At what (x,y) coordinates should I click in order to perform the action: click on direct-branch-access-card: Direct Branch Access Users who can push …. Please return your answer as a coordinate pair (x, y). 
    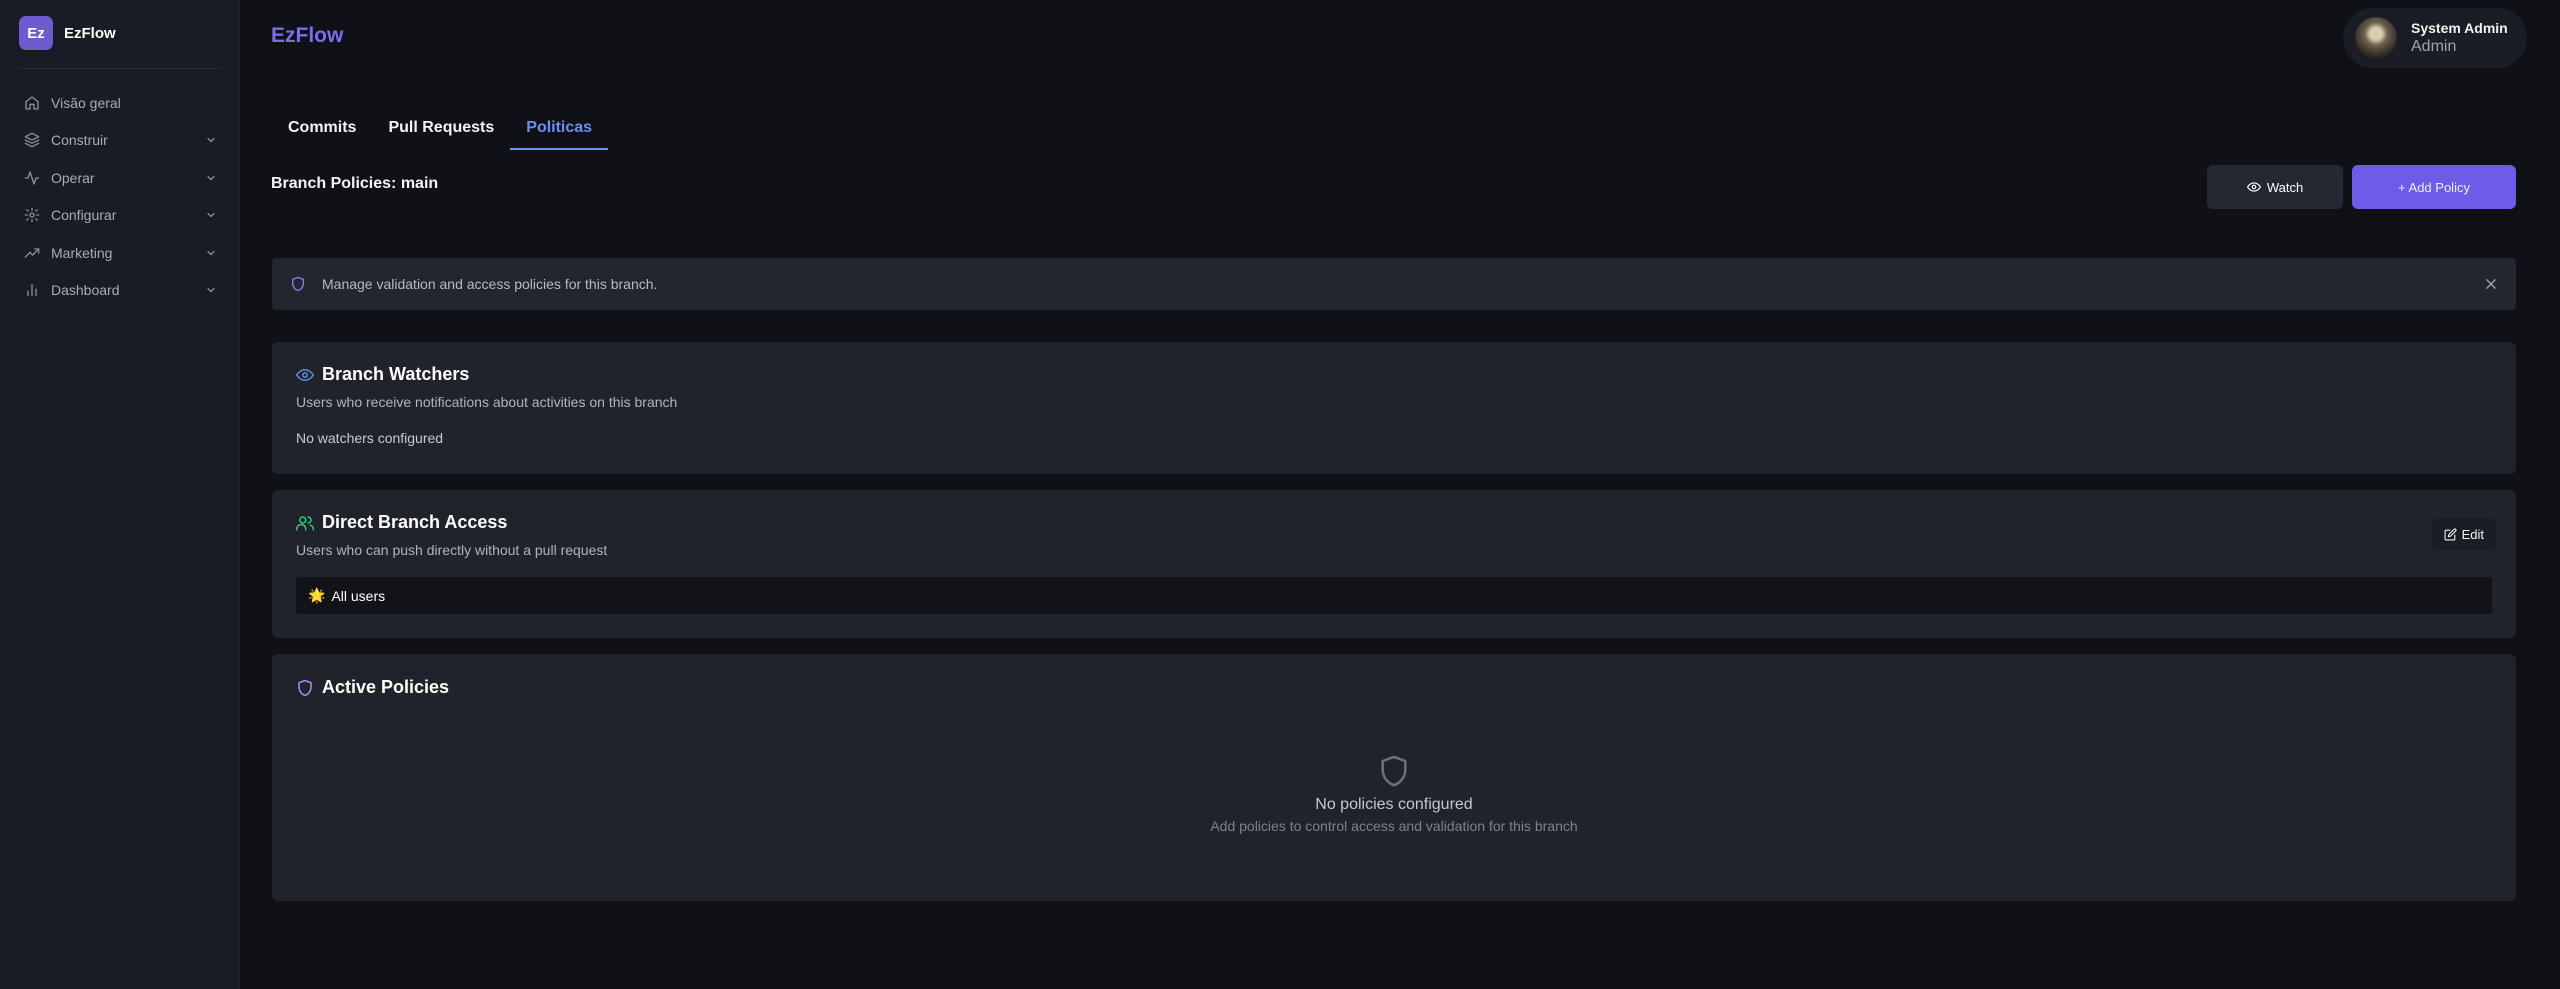
    Looking at the image, I should click on (1394, 564).